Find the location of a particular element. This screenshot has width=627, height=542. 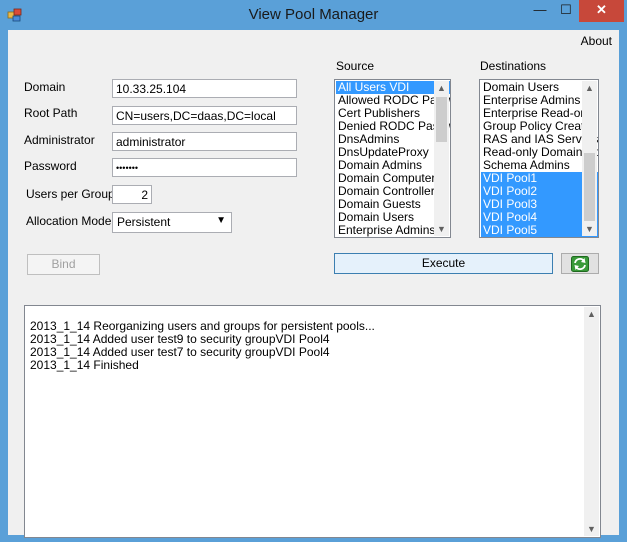

log-line: 2013_1_14 Finished is located at coordinates (84, 365).